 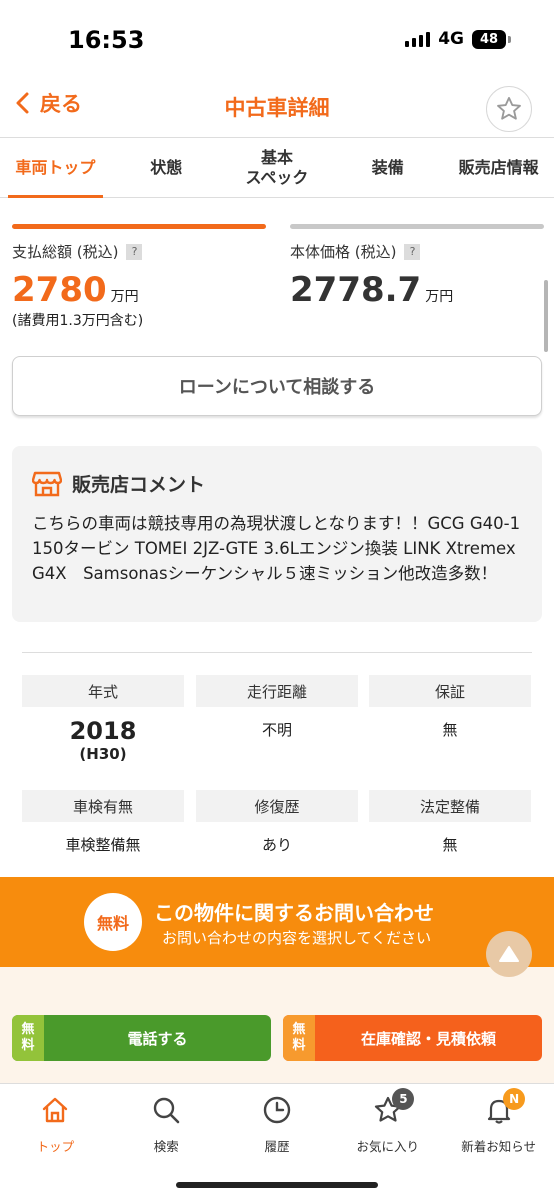 I want to click on total-price-unit: 万円, so click(x=124, y=297).